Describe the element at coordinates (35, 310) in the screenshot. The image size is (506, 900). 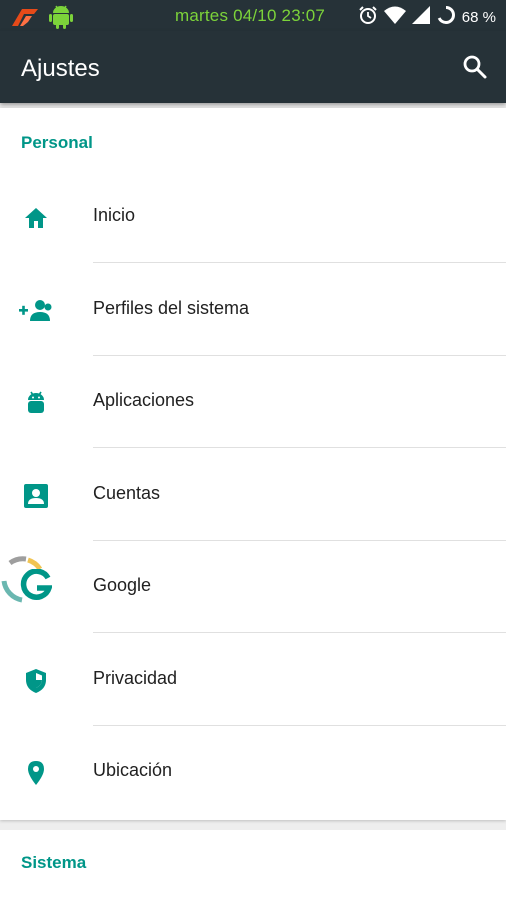
I see `add-people-icon` at that location.